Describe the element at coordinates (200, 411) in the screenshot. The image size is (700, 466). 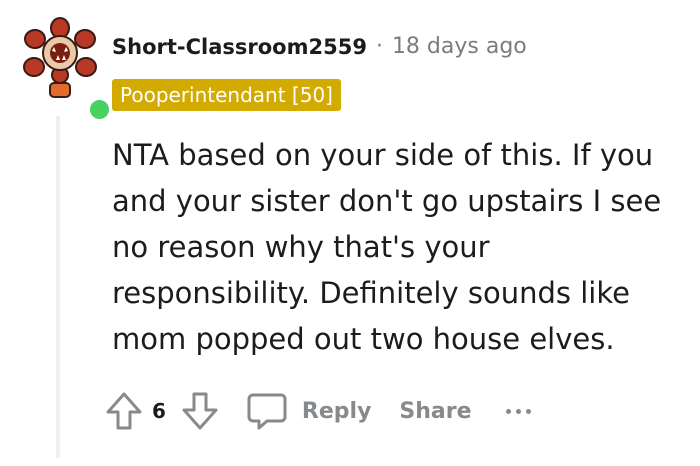
I see `downvote-arrow-icon` at that location.